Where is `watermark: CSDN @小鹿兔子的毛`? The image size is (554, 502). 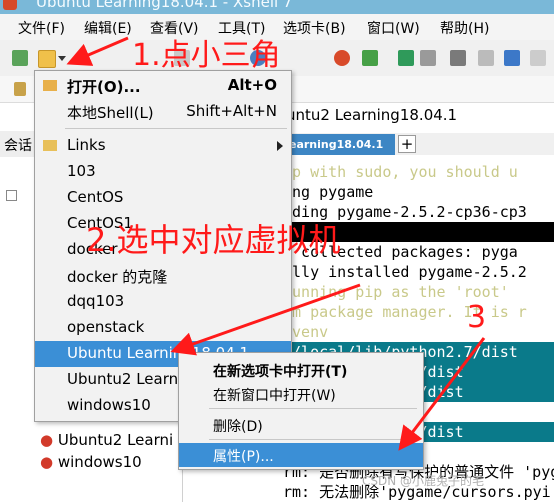 watermark: CSDN @小鹿兔子的毛 is located at coordinates (423, 481).